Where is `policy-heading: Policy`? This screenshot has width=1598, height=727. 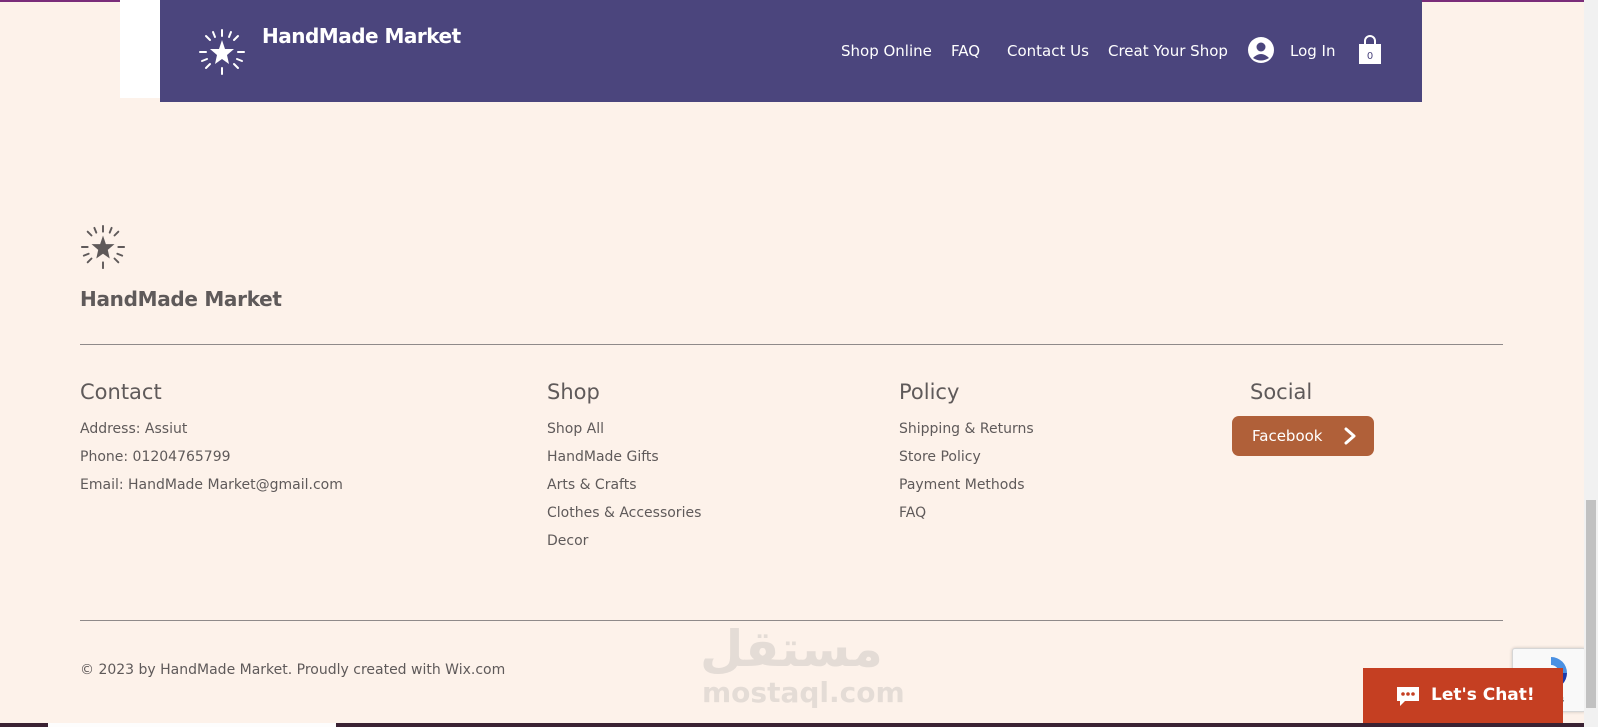
policy-heading: Policy is located at coordinates (929, 392).